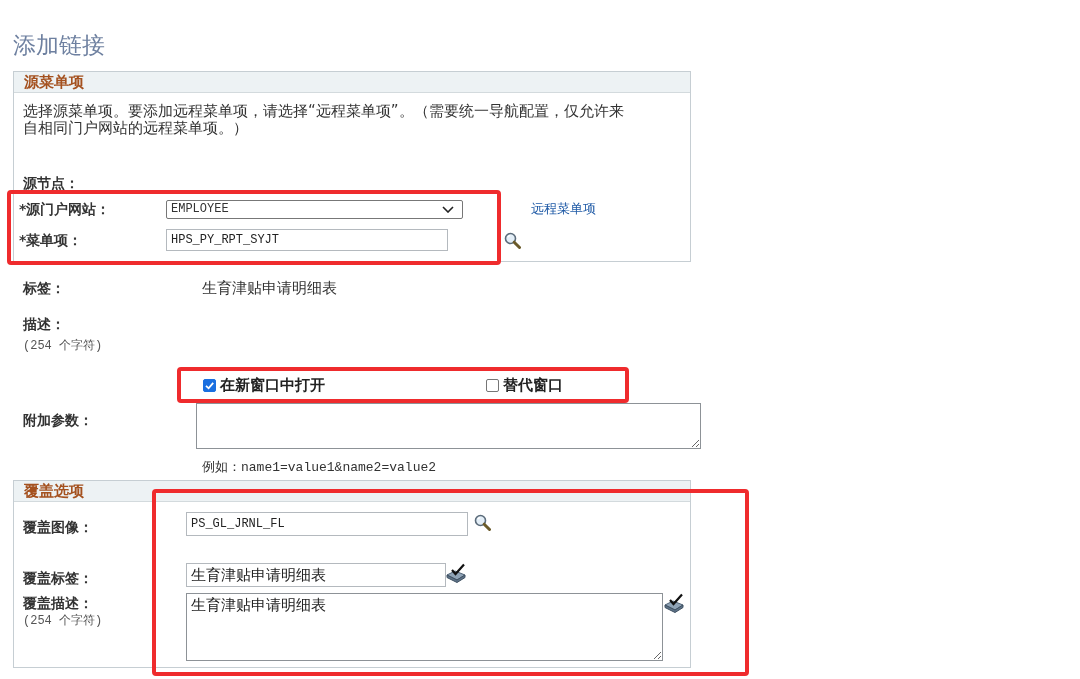 This screenshot has height=679, width=1080. Describe the element at coordinates (58, 603) in the screenshot. I see `field-label: 覆盖描述：` at that location.